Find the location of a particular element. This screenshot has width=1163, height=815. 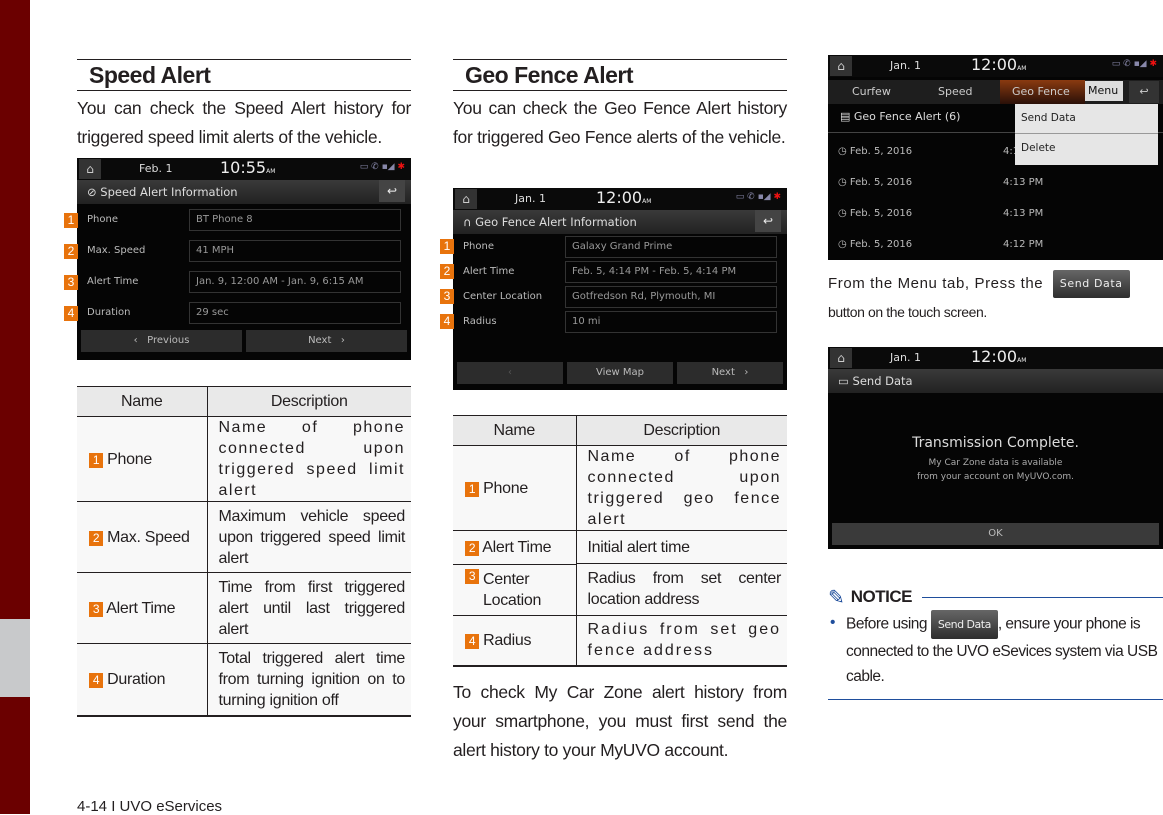

tab-curfew: Curfew is located at coordinates (871, 91).